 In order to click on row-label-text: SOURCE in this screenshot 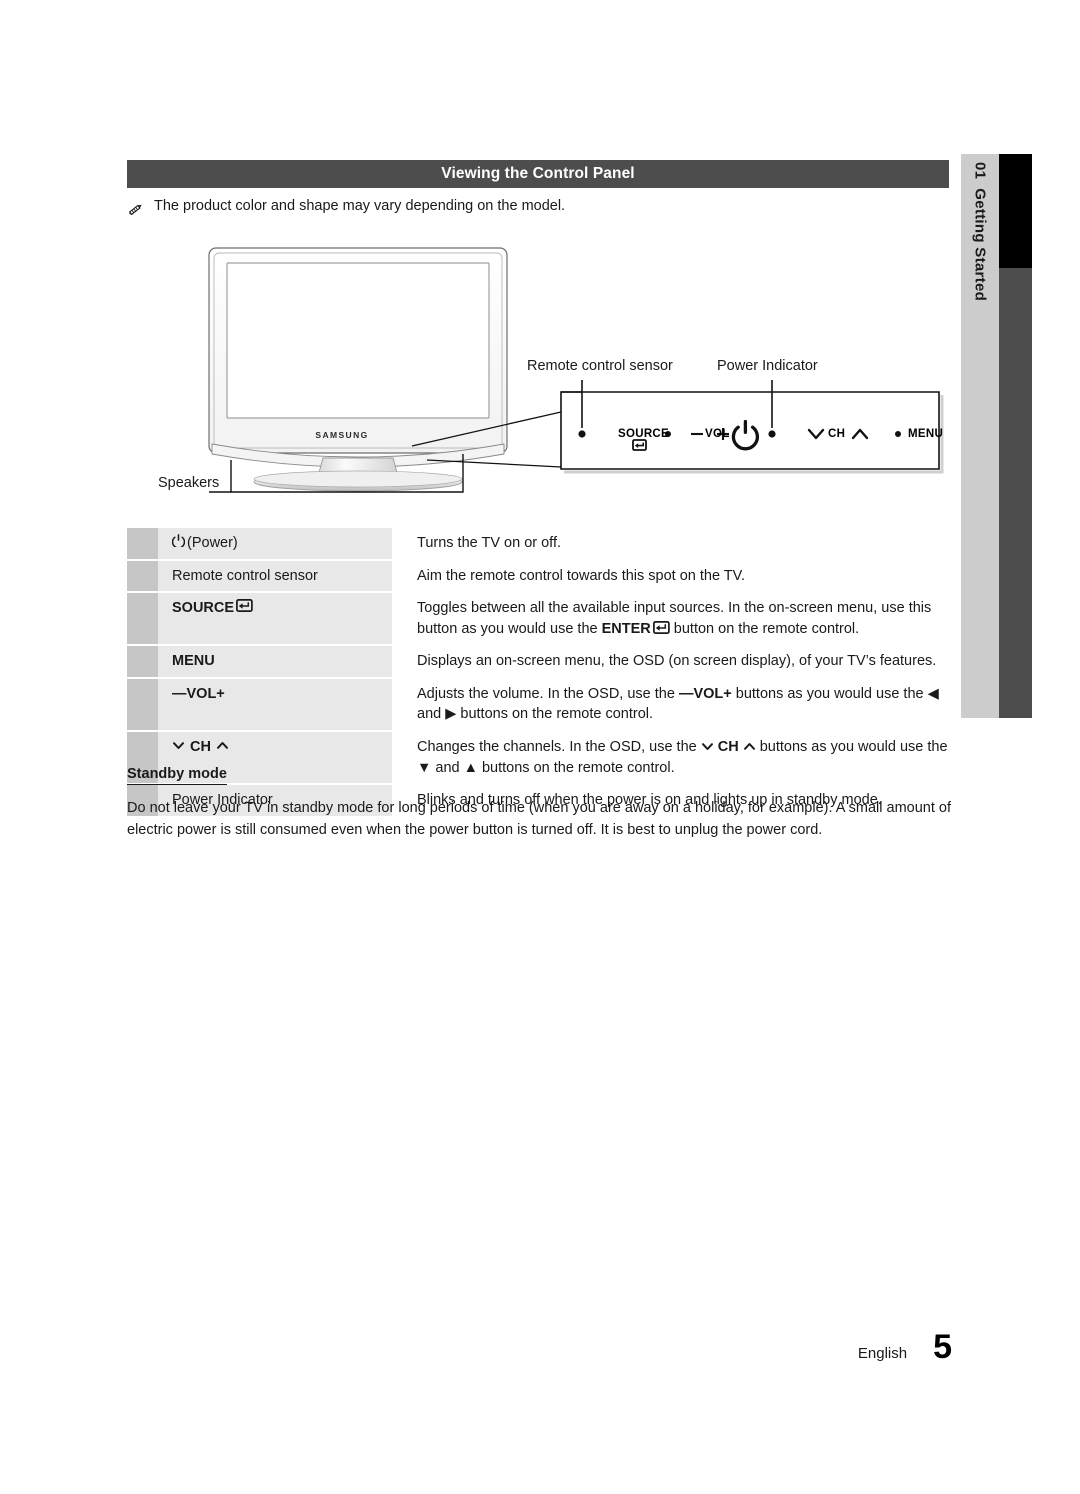, I will do `click(203, 608)`.